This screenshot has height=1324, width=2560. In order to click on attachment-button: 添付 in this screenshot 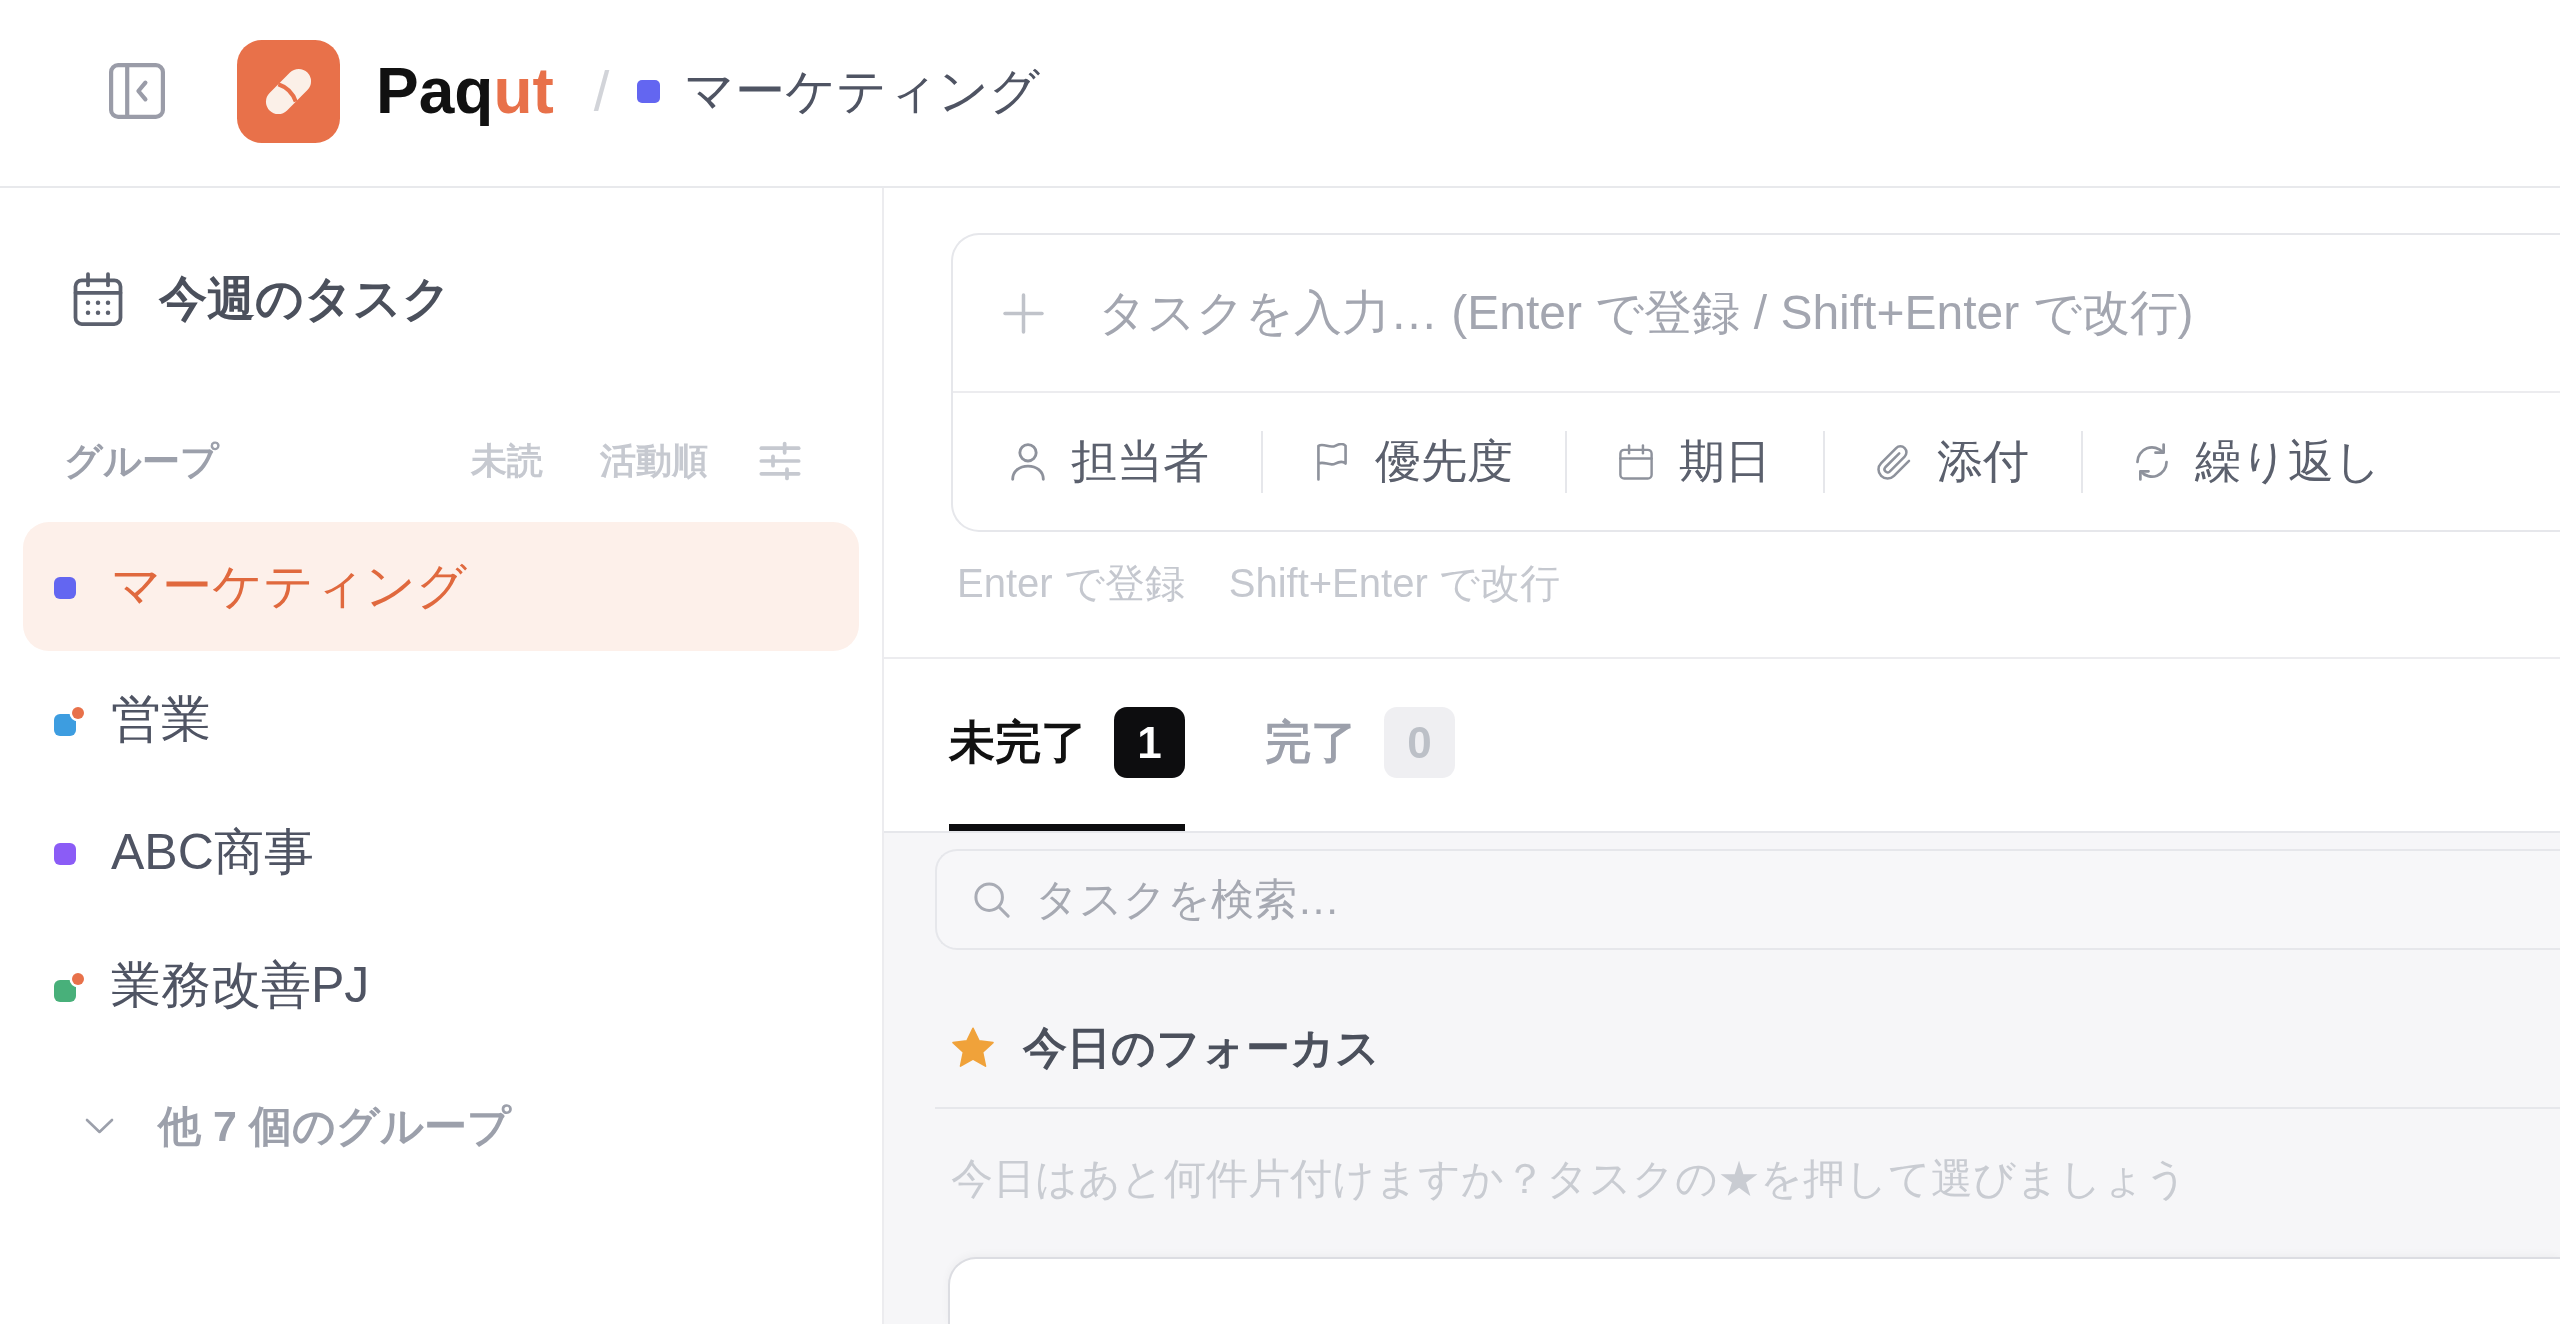, I will do `click(1953, 461)`.